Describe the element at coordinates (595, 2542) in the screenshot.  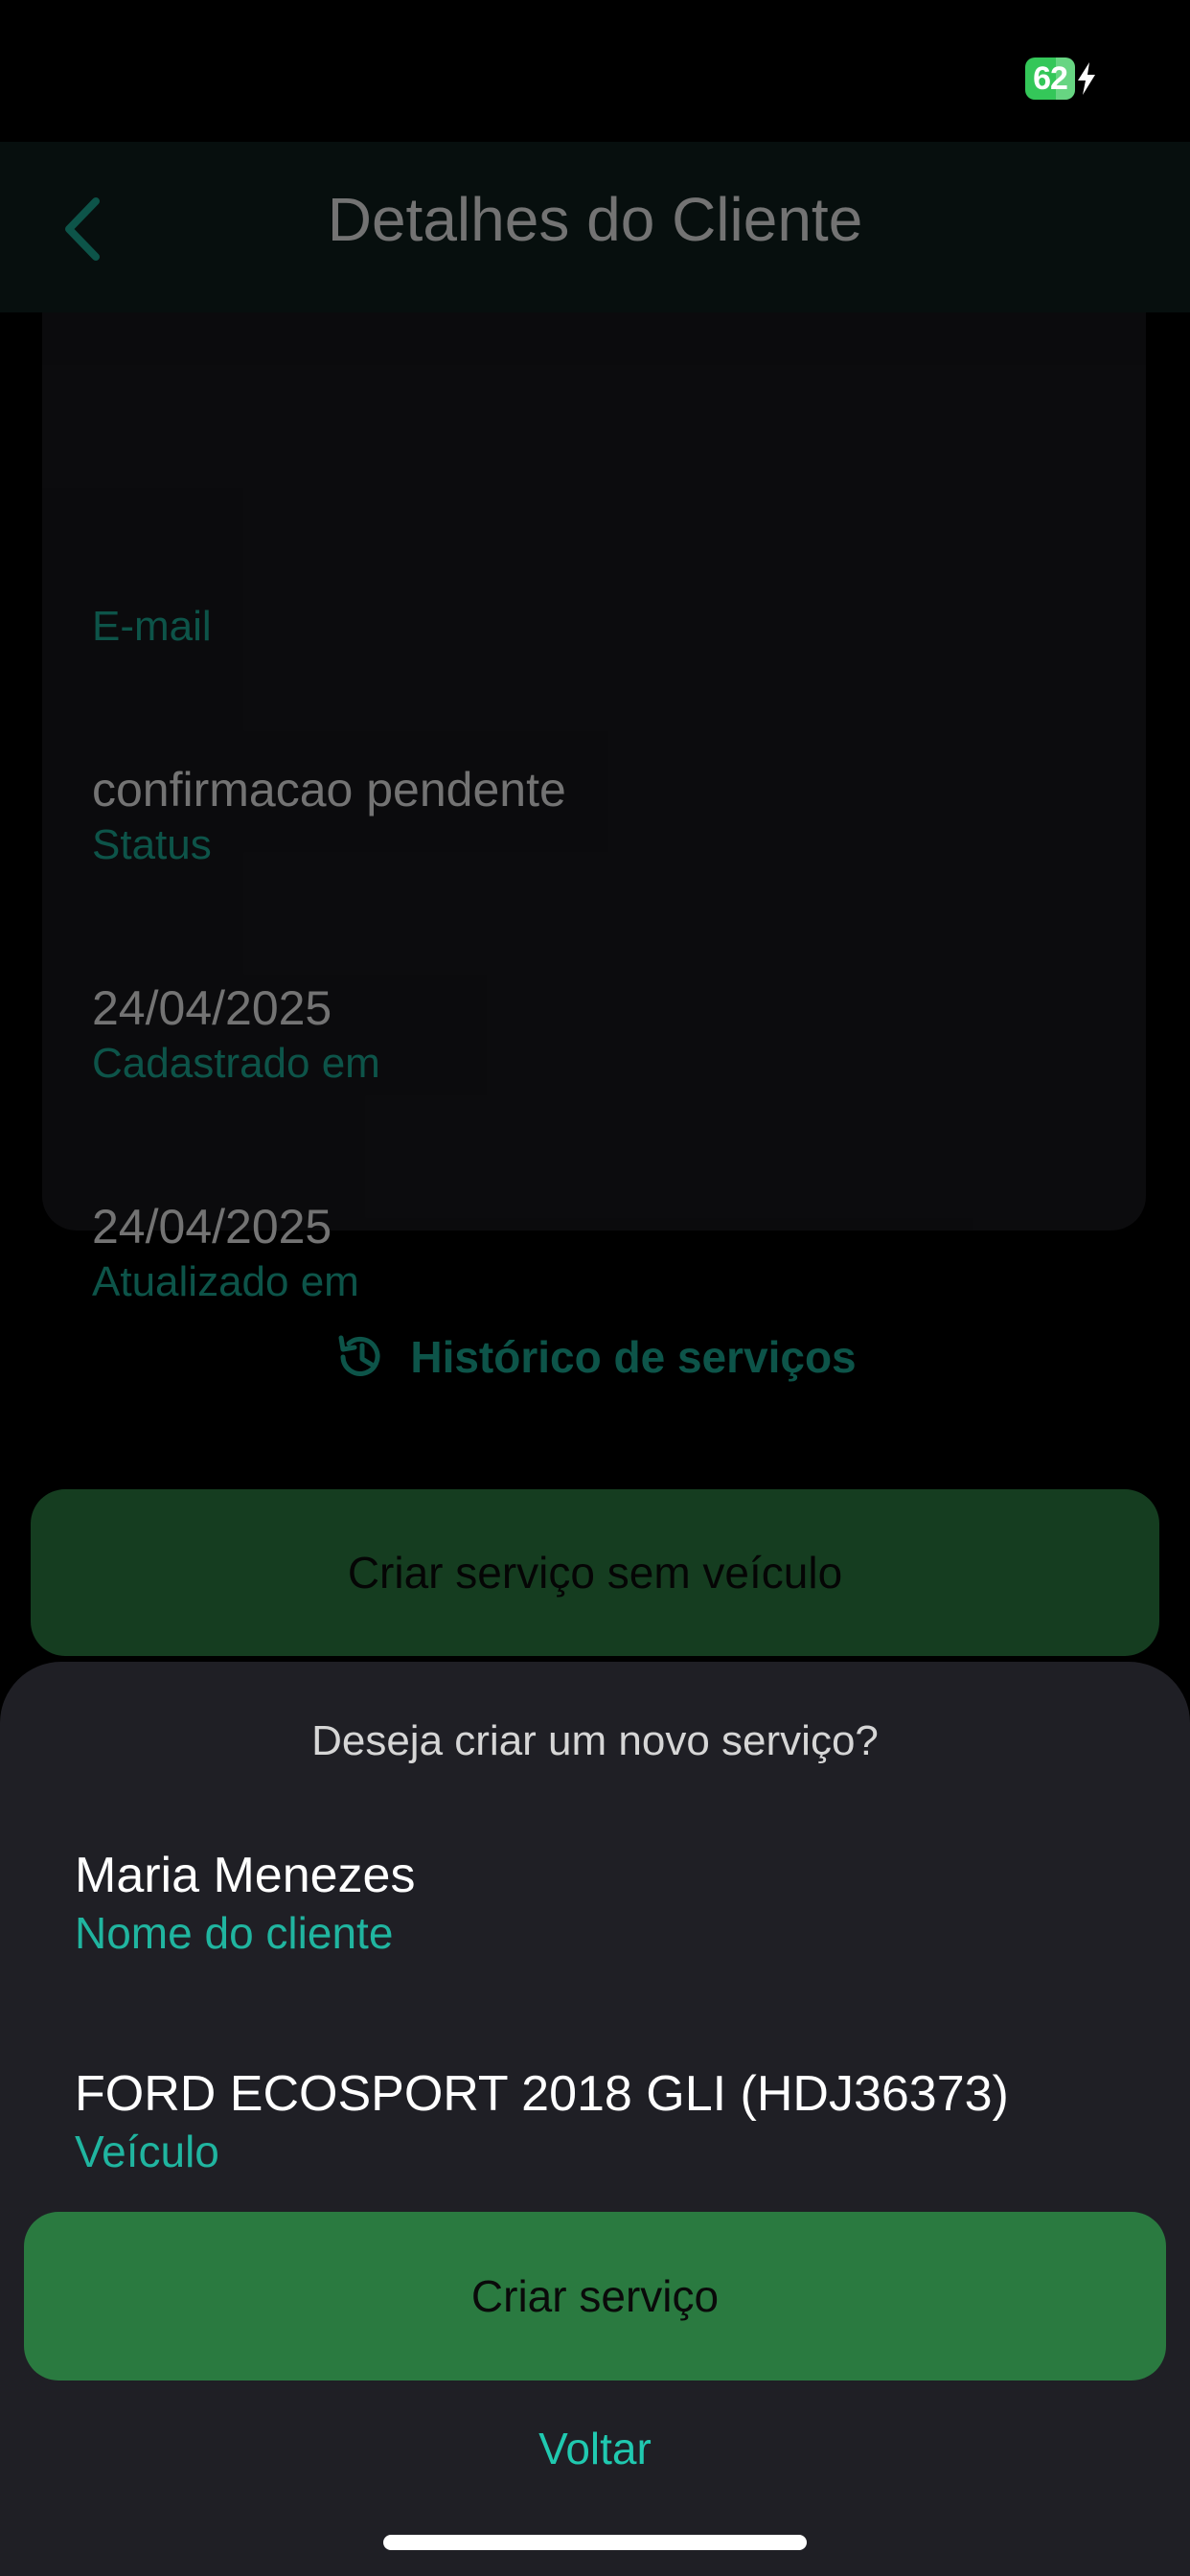
I see `home-indicator` at that location.